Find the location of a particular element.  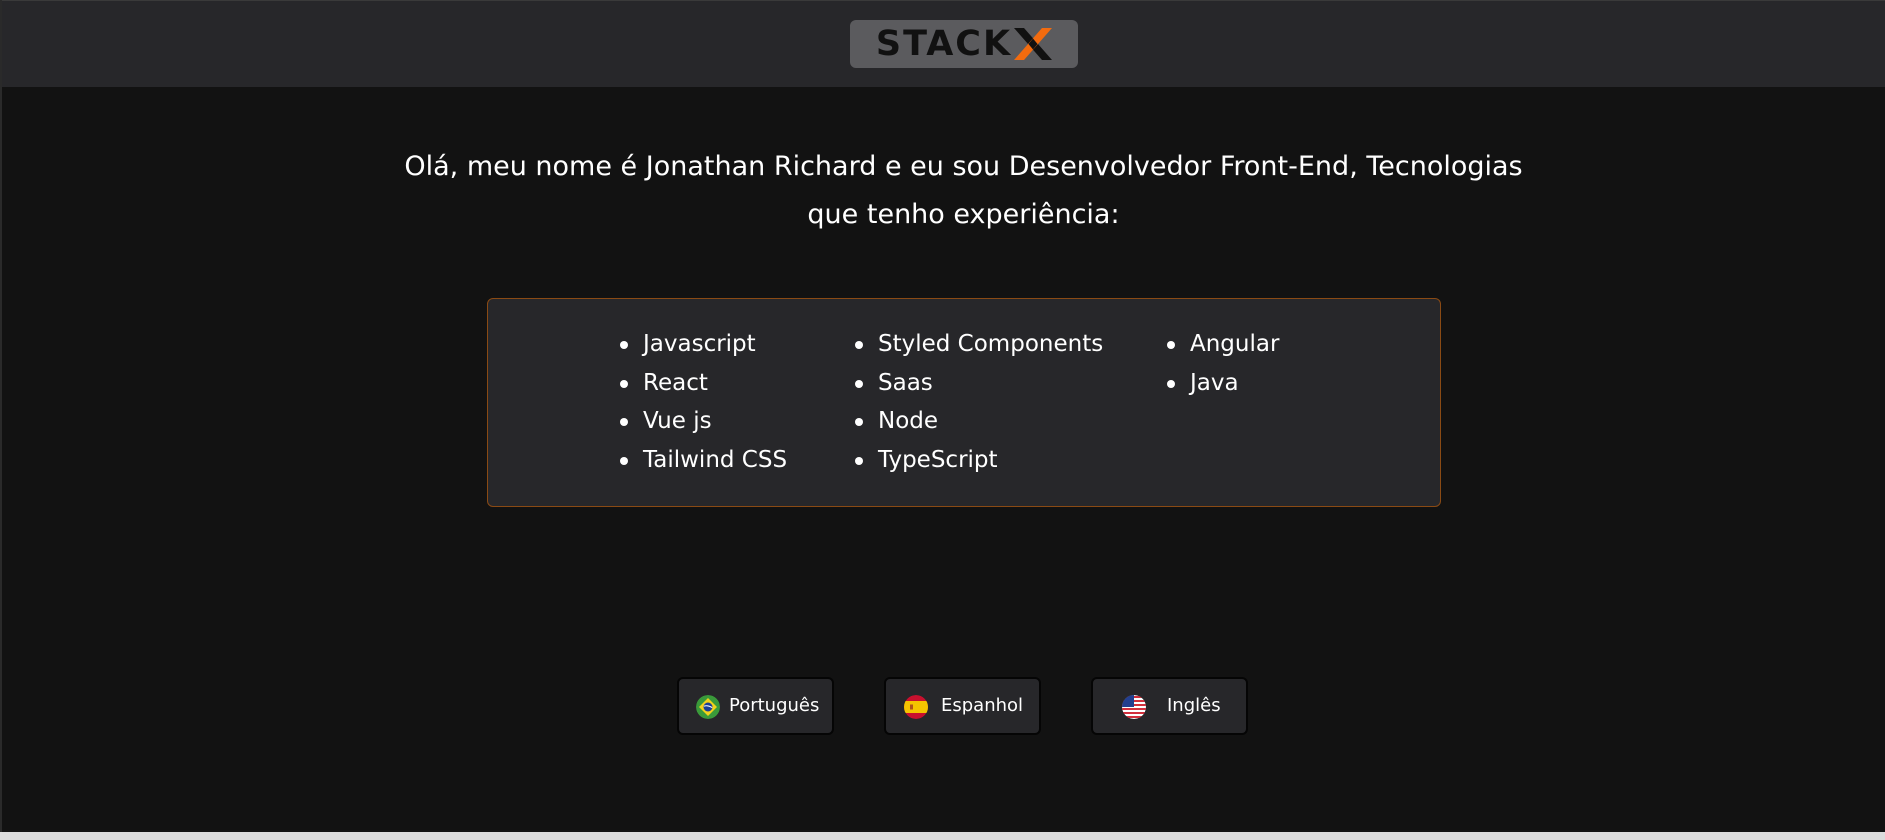

tech-list-item: React is located at coordinates (703, 383).